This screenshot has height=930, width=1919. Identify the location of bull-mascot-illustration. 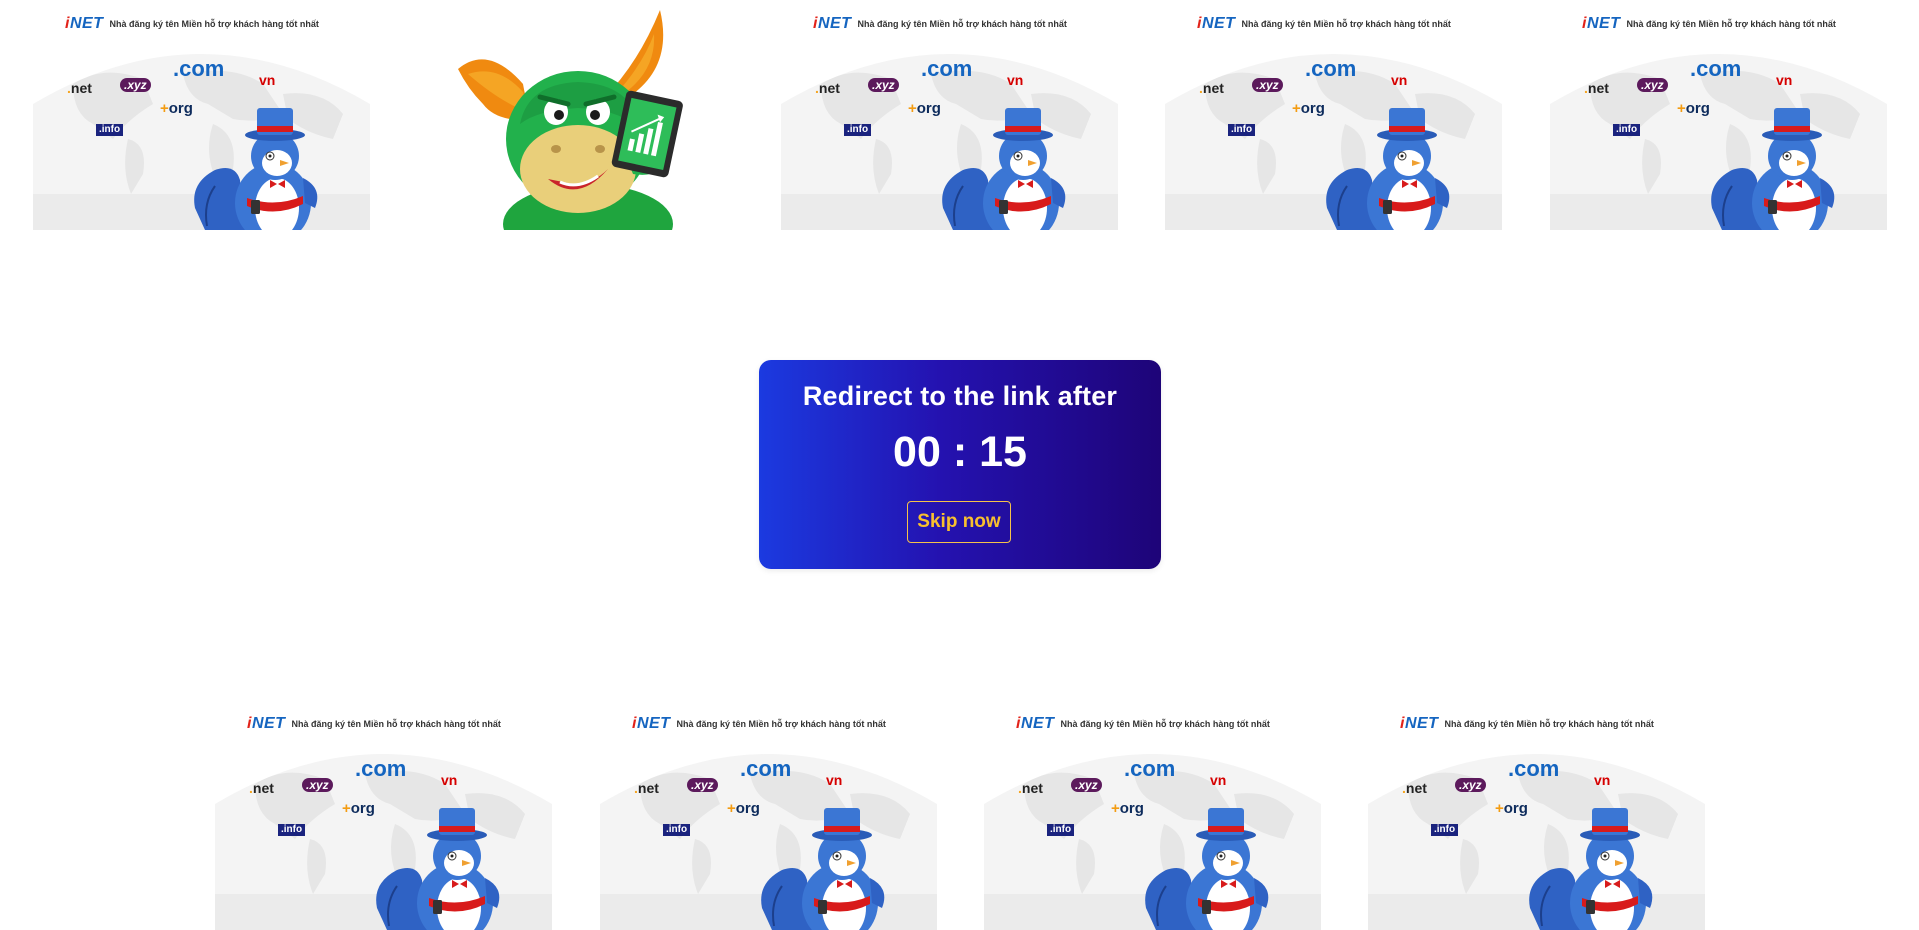
(570, 120).